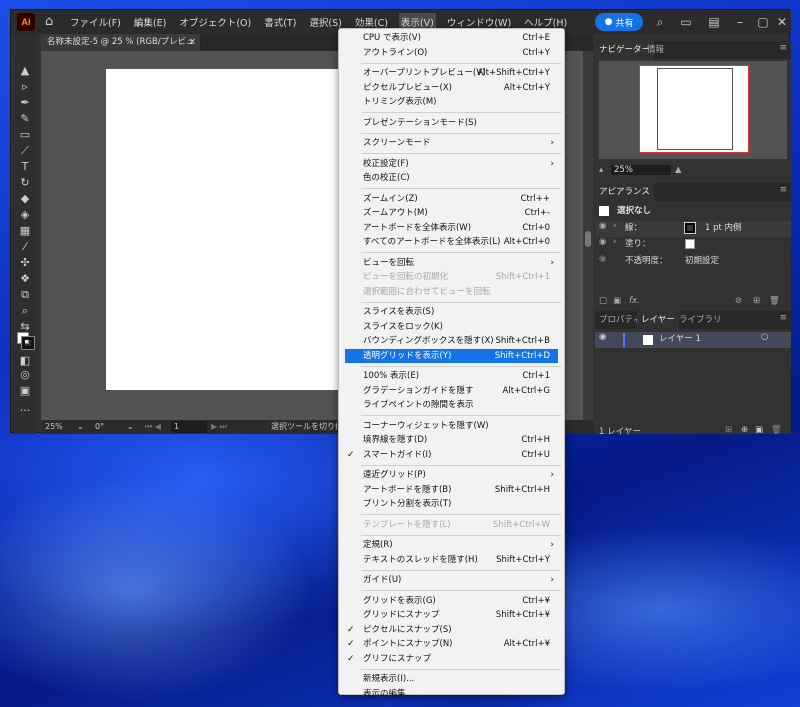  I want to click on target-icon: ○, so click(764, 337).